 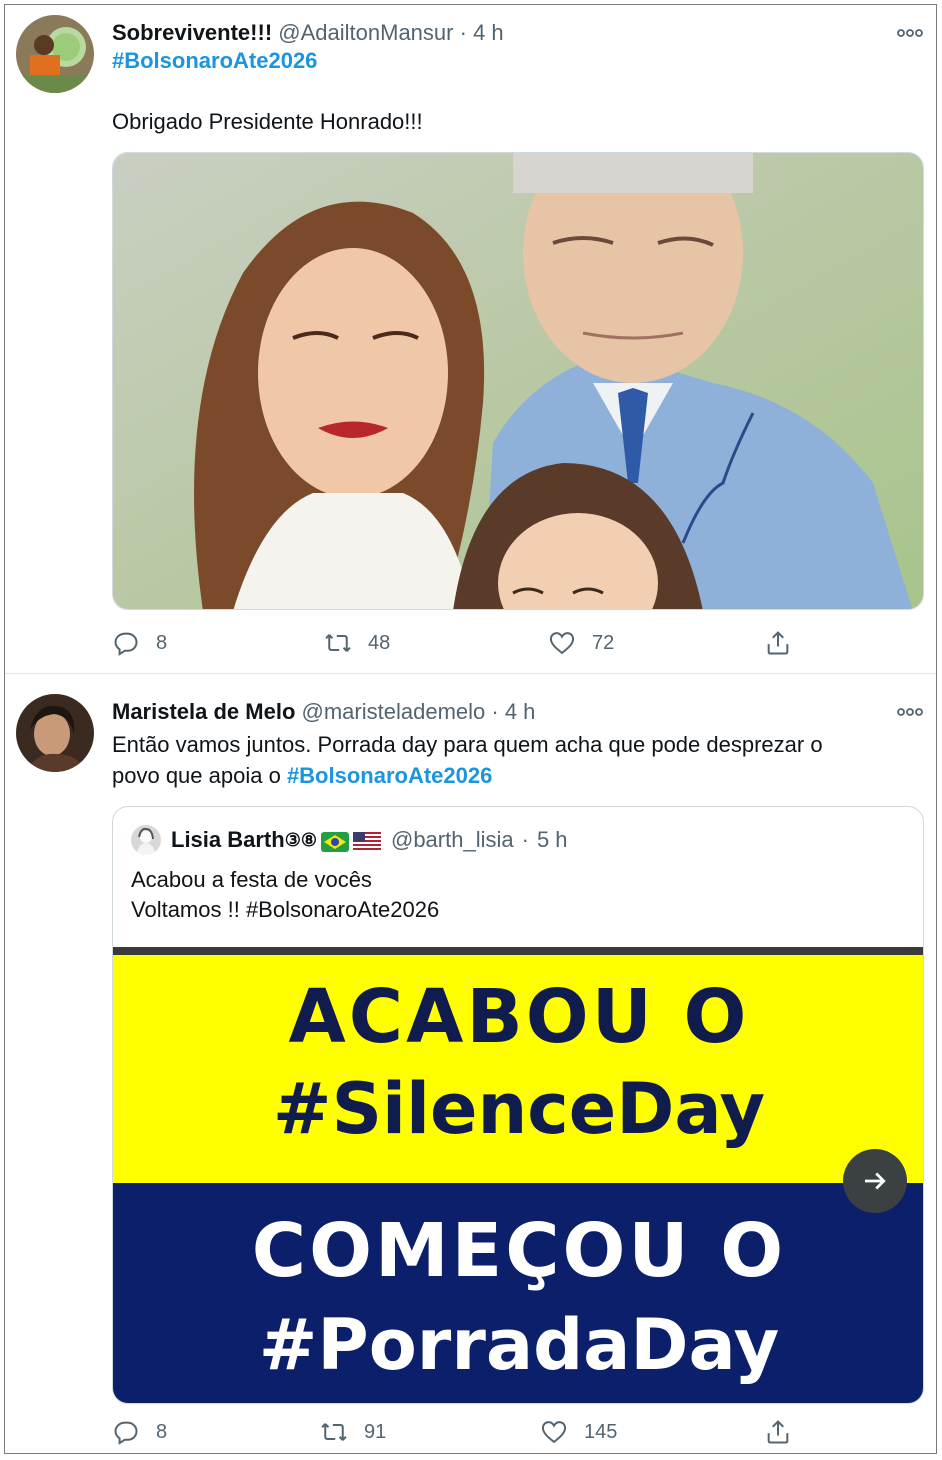 What do you see at coordinates (349, 840) in the screenshot?
I see `quoted-tweet-header: Lisia Barth ③⑧ @barth_lisia · 5 h` at bounding box center [349, 840].